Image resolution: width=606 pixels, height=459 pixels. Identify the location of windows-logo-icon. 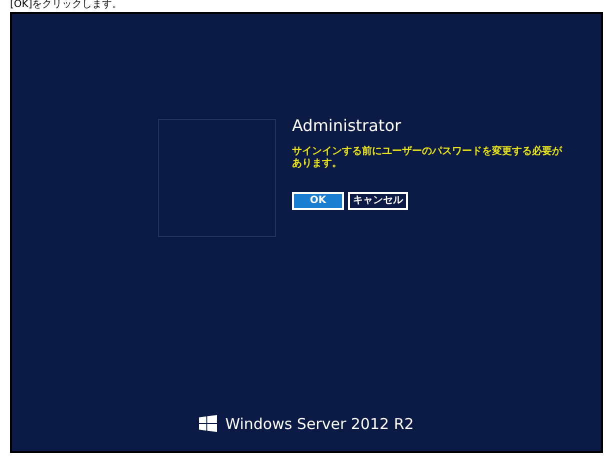
(208, 423).